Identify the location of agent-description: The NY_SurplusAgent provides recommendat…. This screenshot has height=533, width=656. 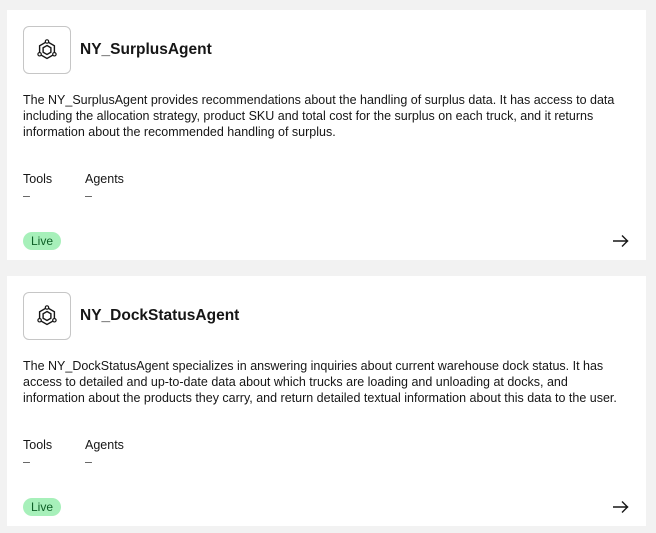
(319, 116).